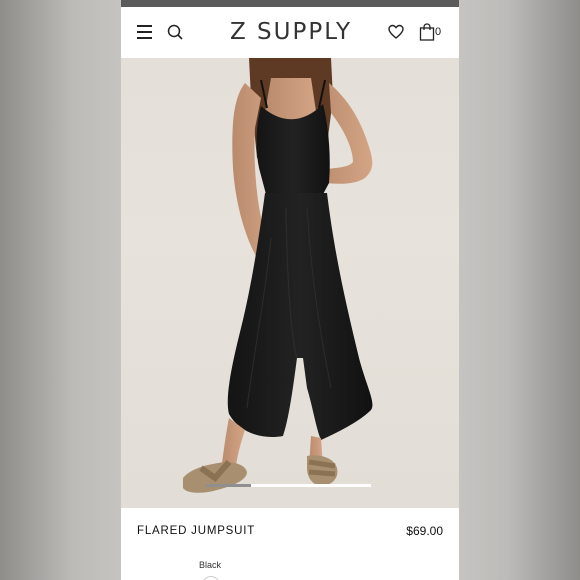 Image resolution: width=580 pixels, height=580 pixels. I want to click on cart-count: 0, so click(438, 32).